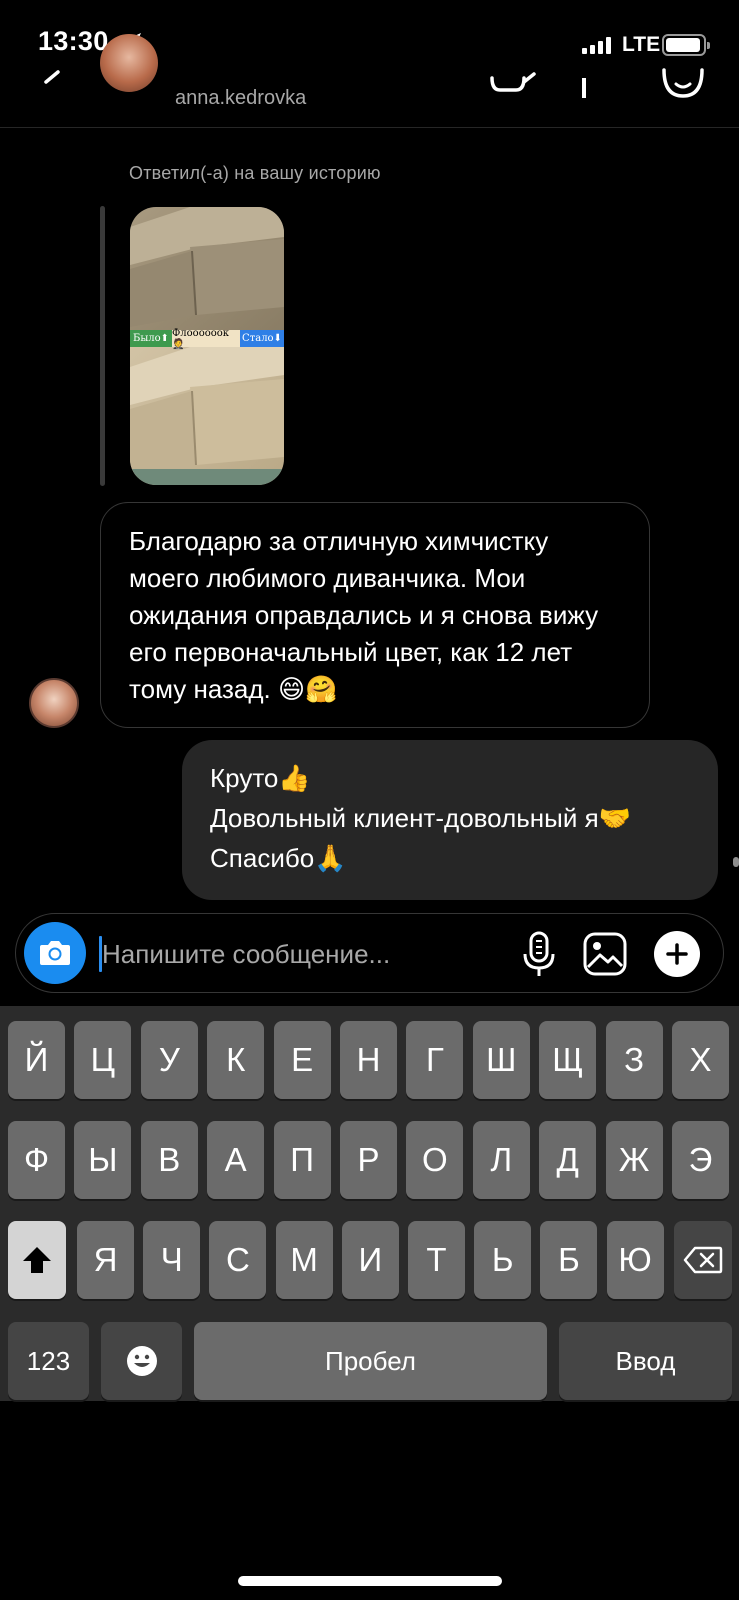  I want to click on outgoing-line-3: Спасибо🙏, so click(278, 858).